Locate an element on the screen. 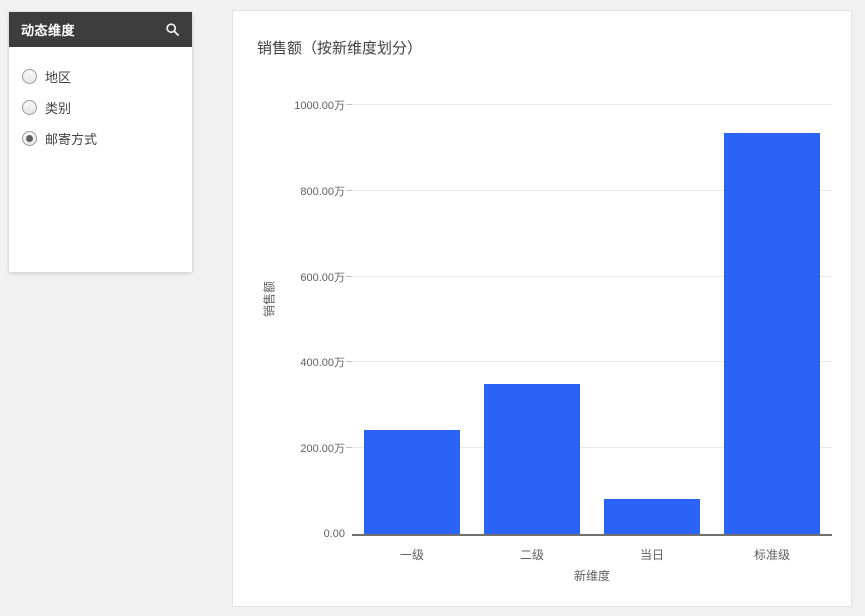  radio-selected-icon is located at coordinates (29, 138).